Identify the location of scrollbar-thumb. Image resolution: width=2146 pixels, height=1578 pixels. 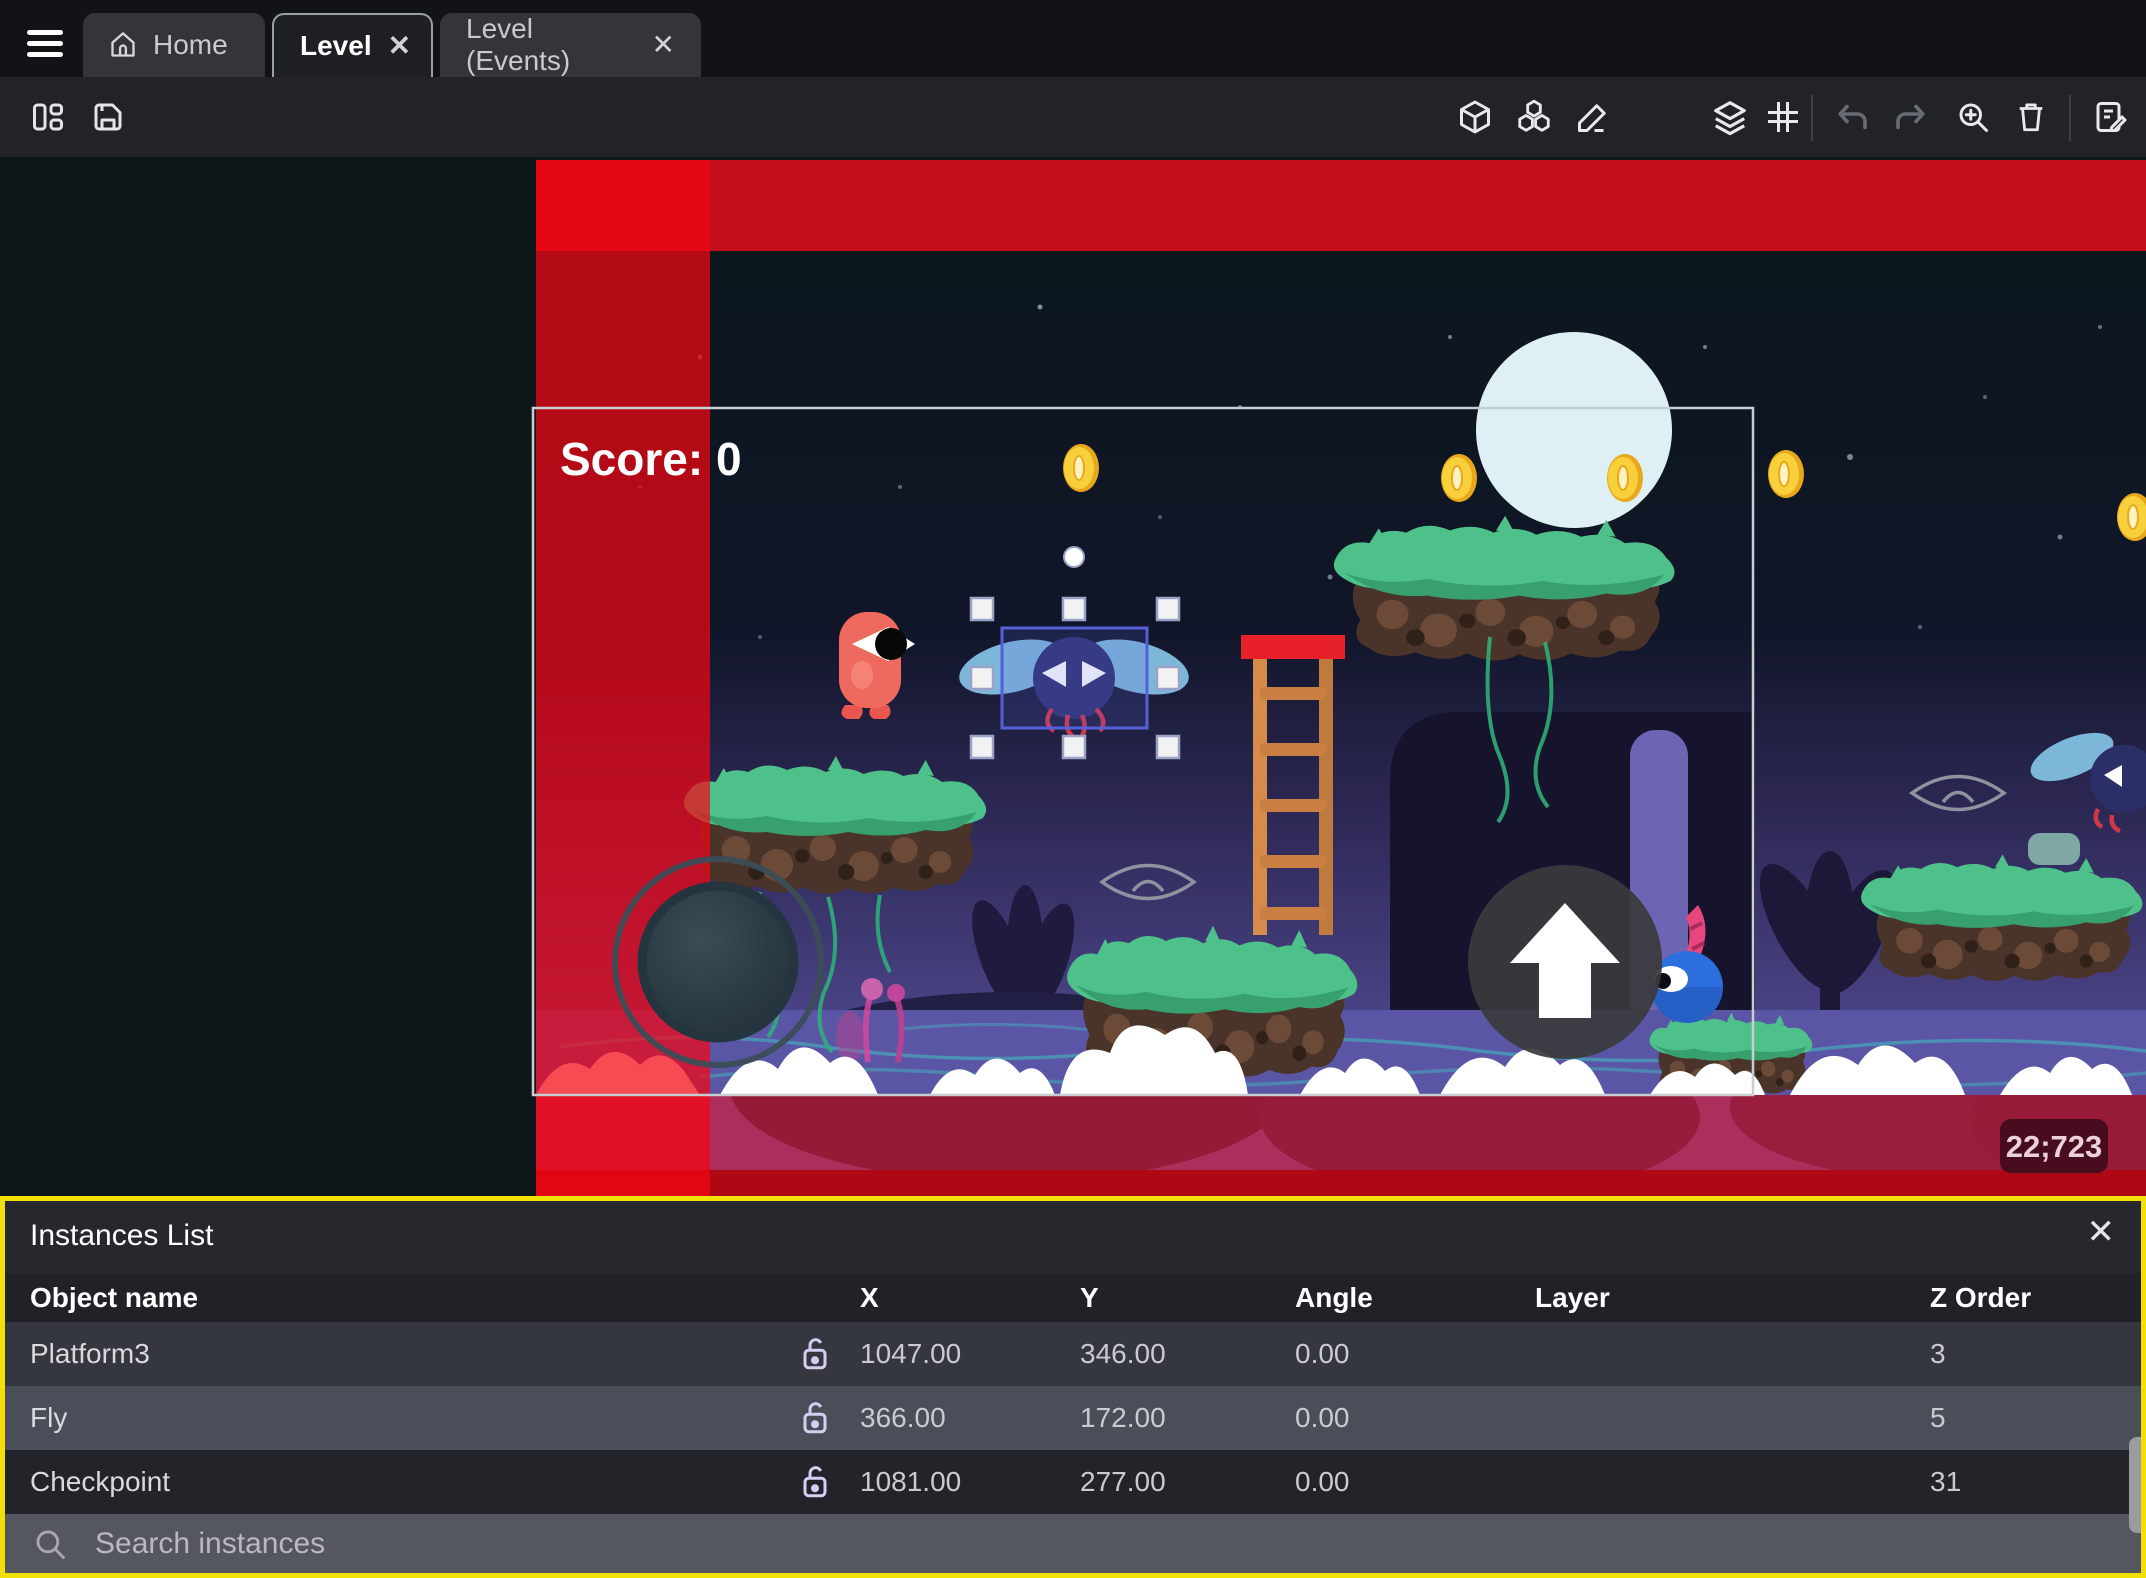
(2135, 1485).